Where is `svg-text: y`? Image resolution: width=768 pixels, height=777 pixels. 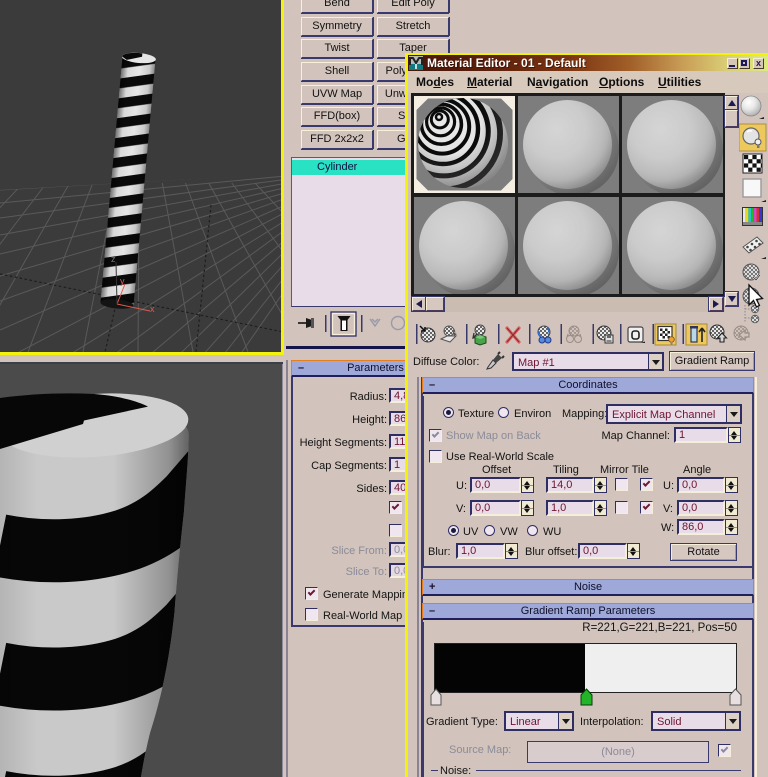
svg-text: y is located at coordinates (122, 281).